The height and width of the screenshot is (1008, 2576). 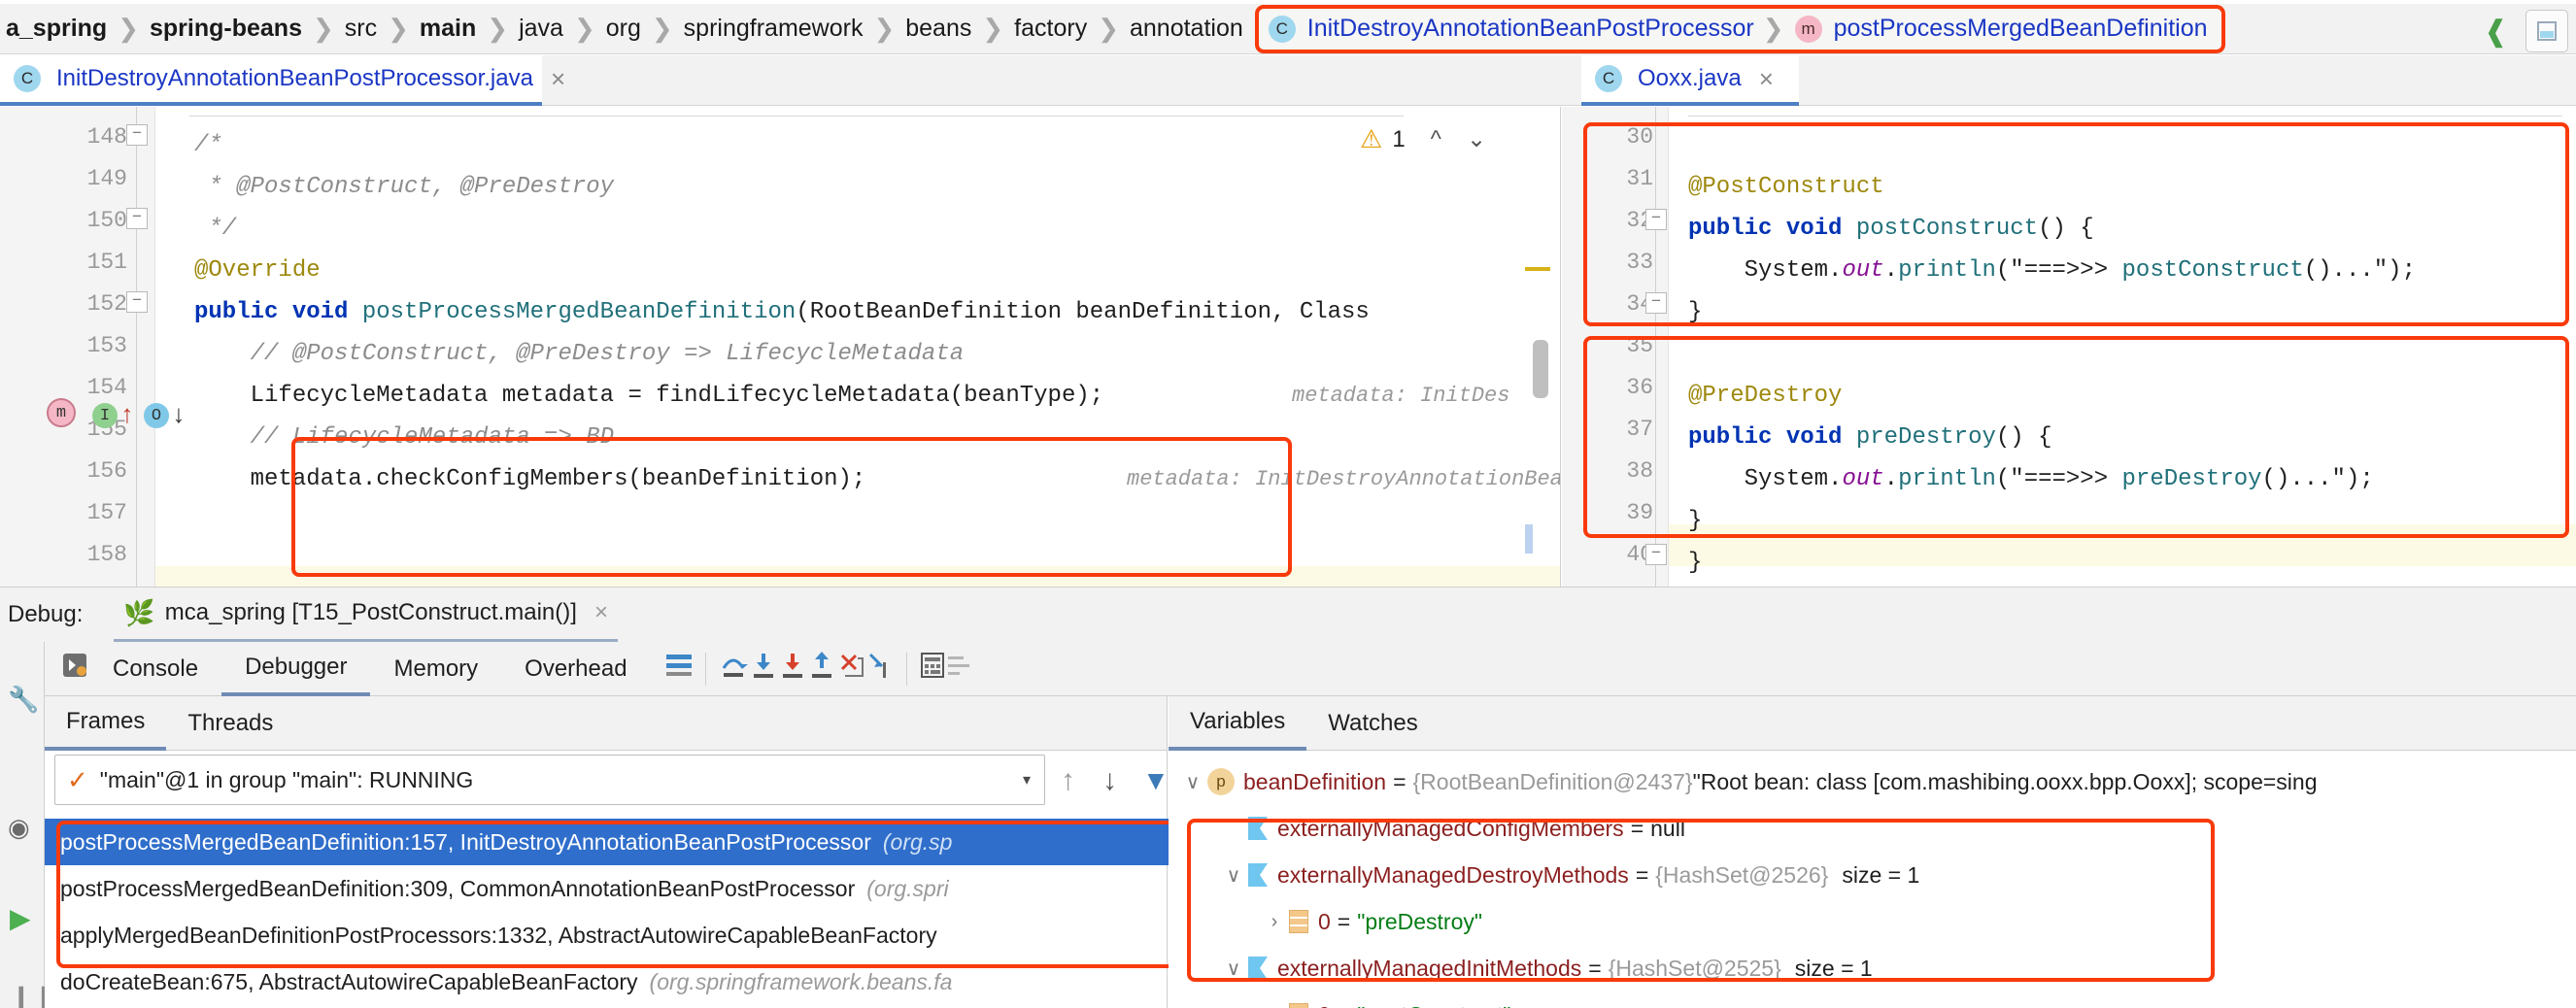 What do you see at coordinates (763, 669) in the screenshot?
I see `step-into-icon` at bounding box center [763, 669].